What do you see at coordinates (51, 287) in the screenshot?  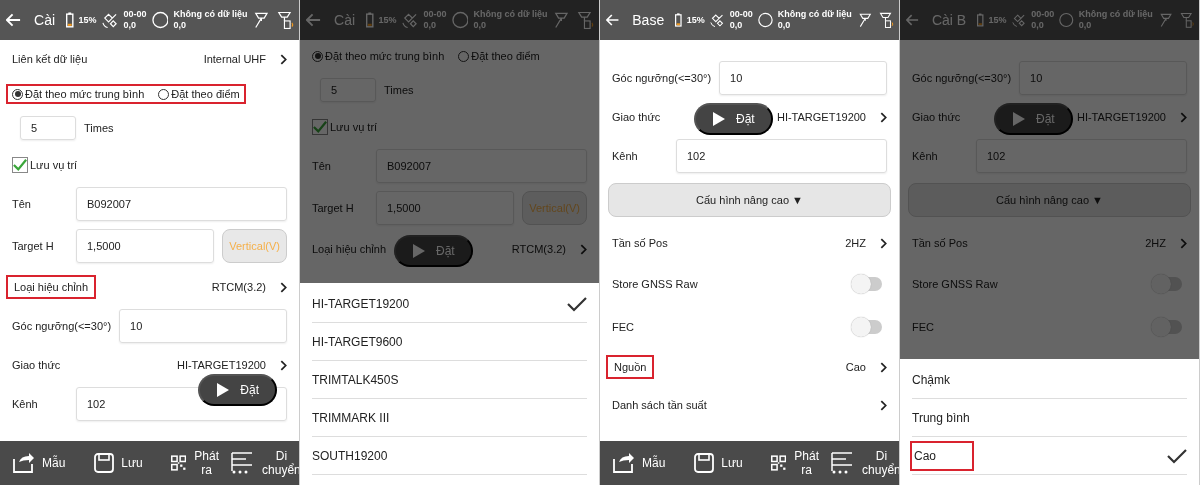 I see `highlighted-label: Loại hiệu chỉnh` at bounding box center [51, 287].